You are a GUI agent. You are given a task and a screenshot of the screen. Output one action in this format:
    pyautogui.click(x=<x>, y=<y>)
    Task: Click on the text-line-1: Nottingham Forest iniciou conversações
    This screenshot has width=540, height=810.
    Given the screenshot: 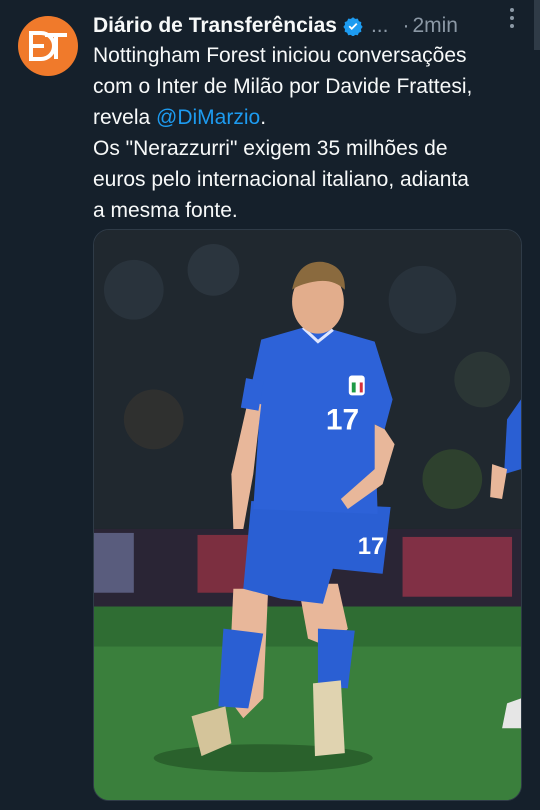 What is the action you would take?
    pyautogui.click(x=280, y=55)
    